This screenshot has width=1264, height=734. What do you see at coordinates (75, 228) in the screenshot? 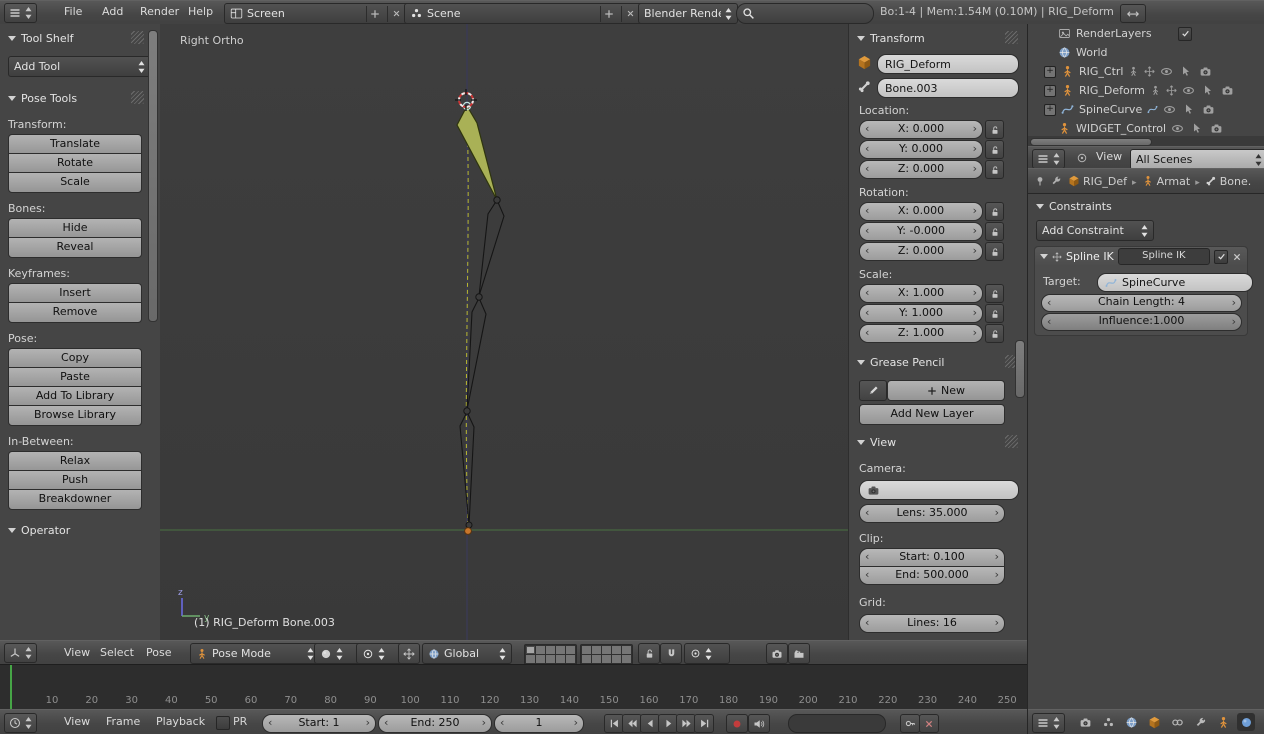
I see `hide-button: Hide` at bounding box center [75, 228].